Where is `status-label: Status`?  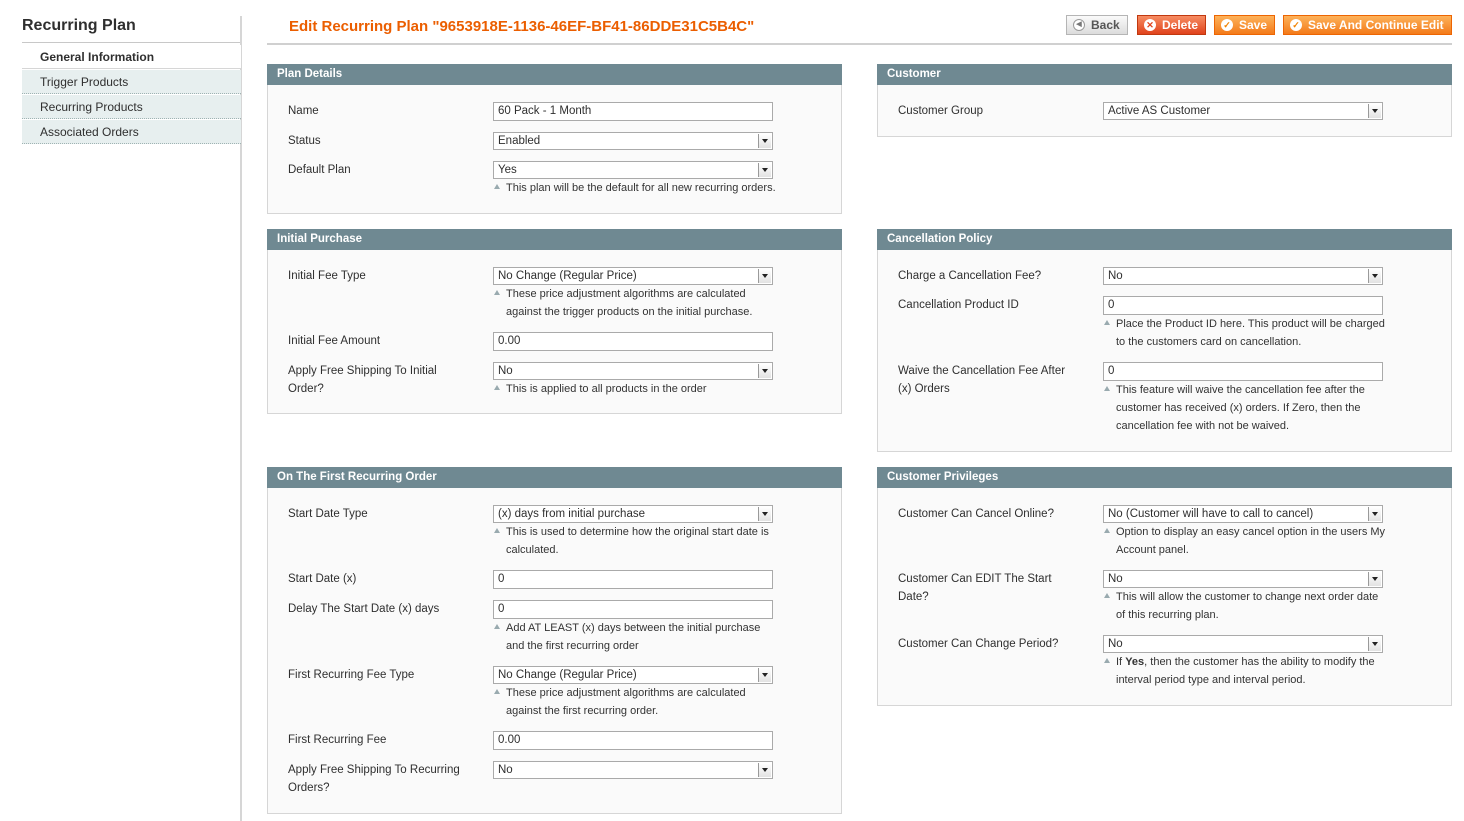 status-label: Status is located at coordinates (304, 141).